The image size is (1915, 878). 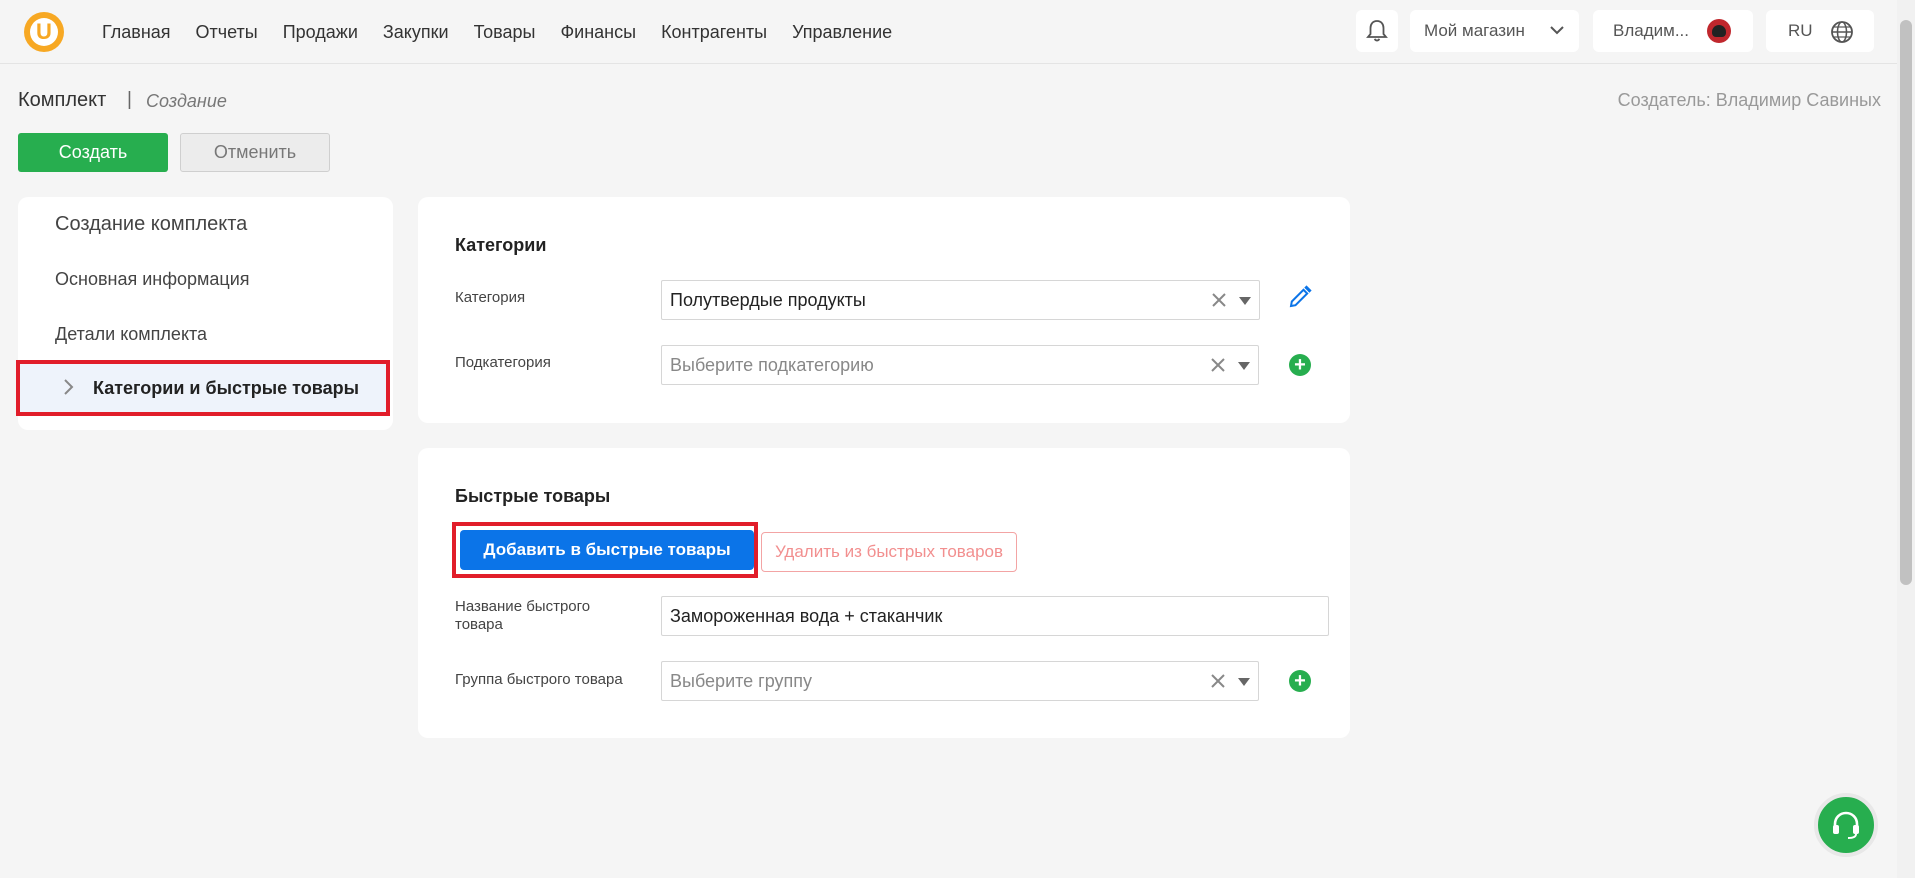 I want to click on fast-products-heading: Быстрые товары, so click(x=533, y=496).